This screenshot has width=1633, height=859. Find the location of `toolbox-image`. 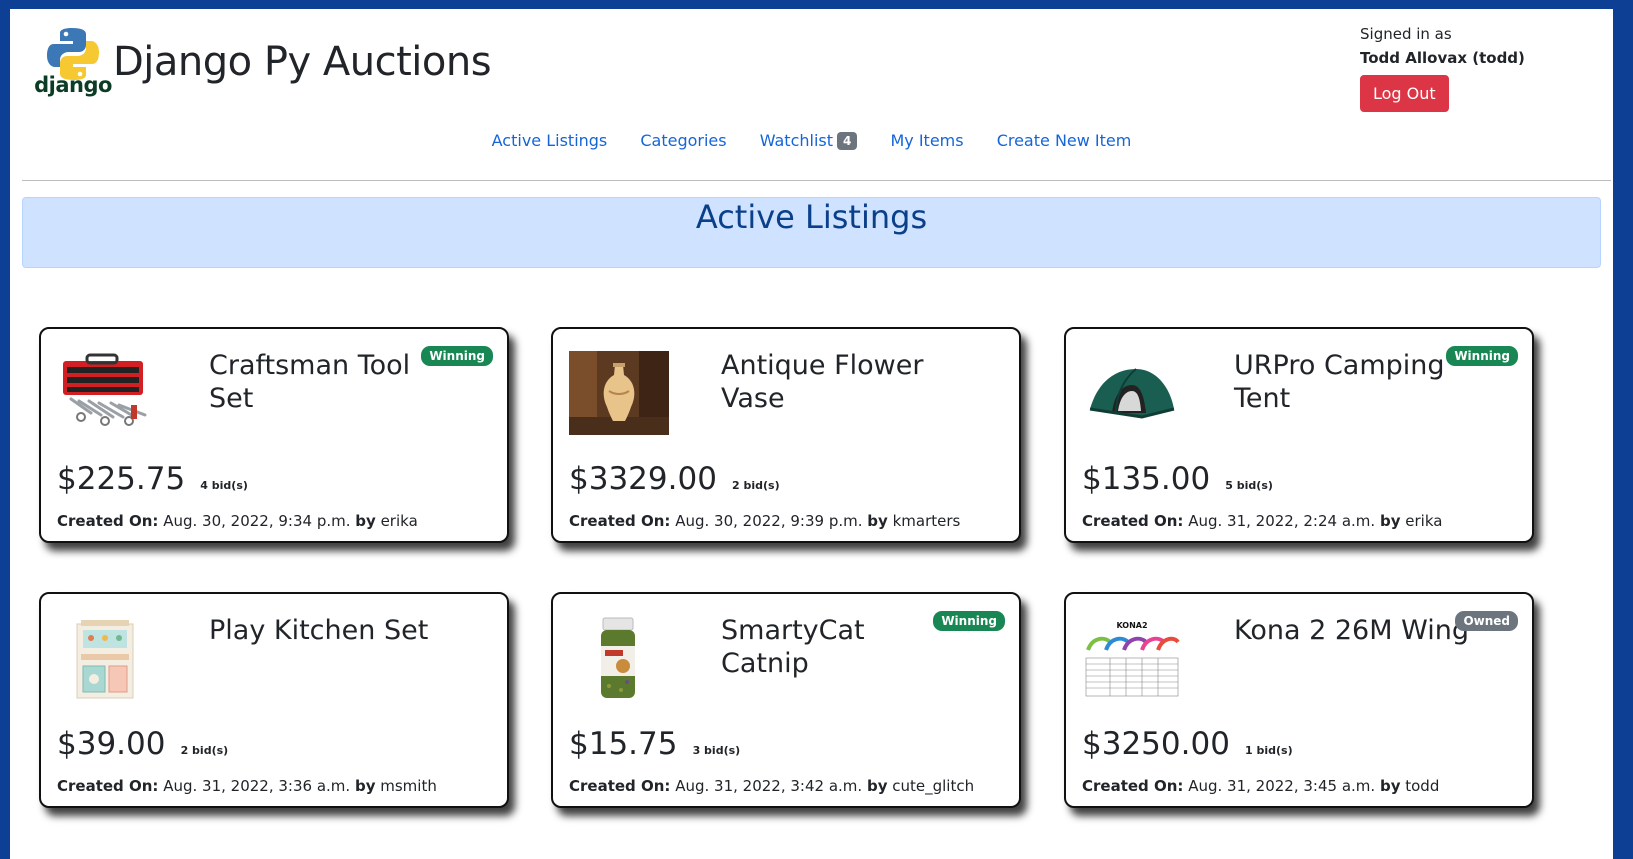

toolbox-image is located at coordinates (107, 393).